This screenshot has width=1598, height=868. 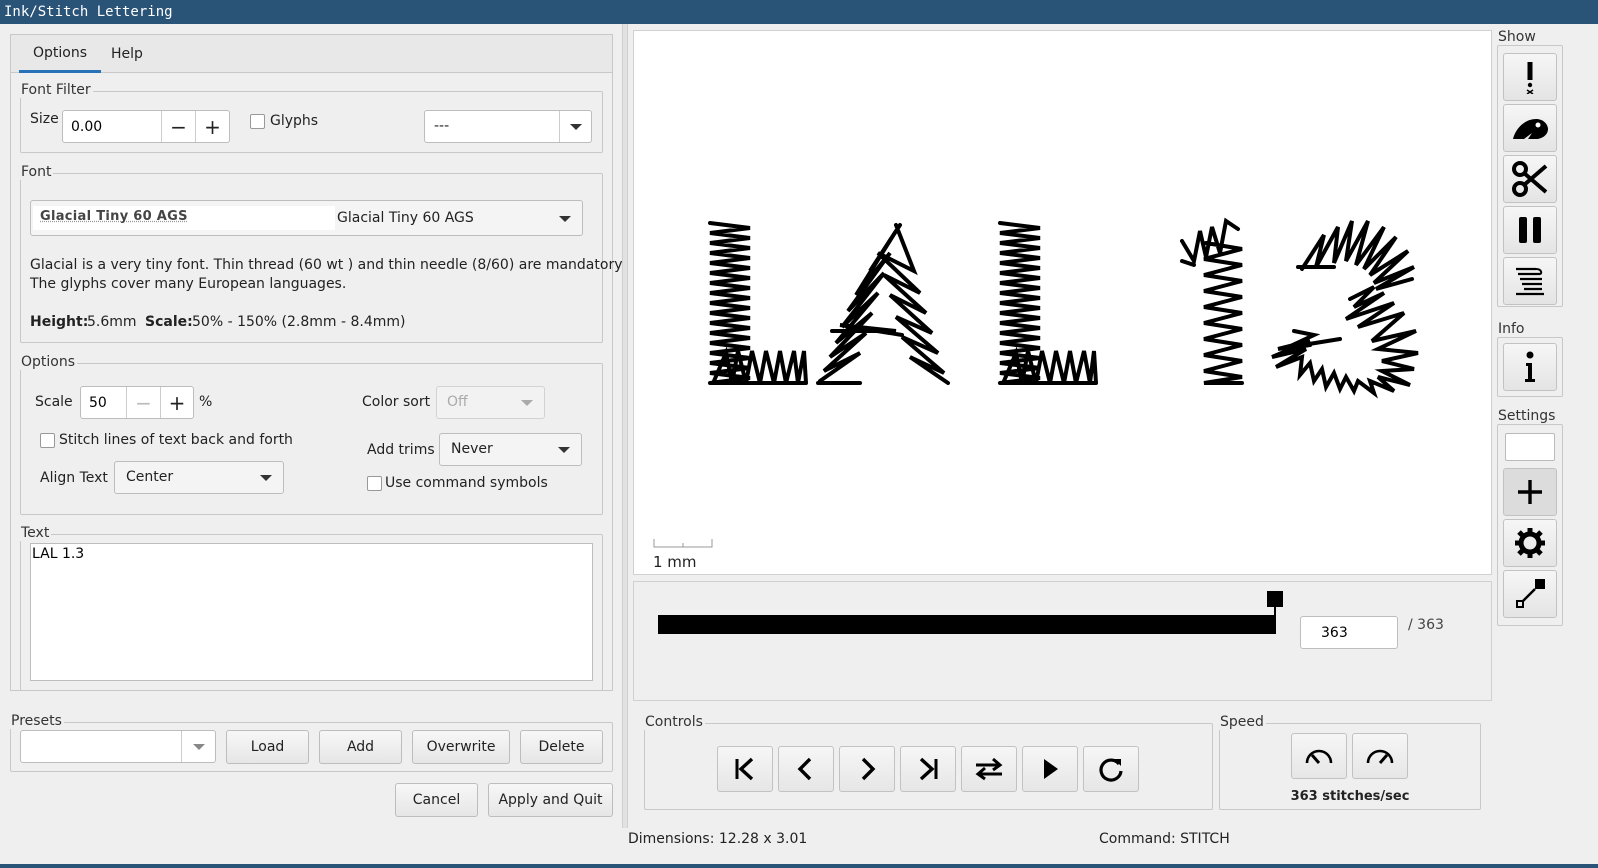 I want to click on back-forth-label: Stitch lines of text back and forth, so click(x=176, y=440).